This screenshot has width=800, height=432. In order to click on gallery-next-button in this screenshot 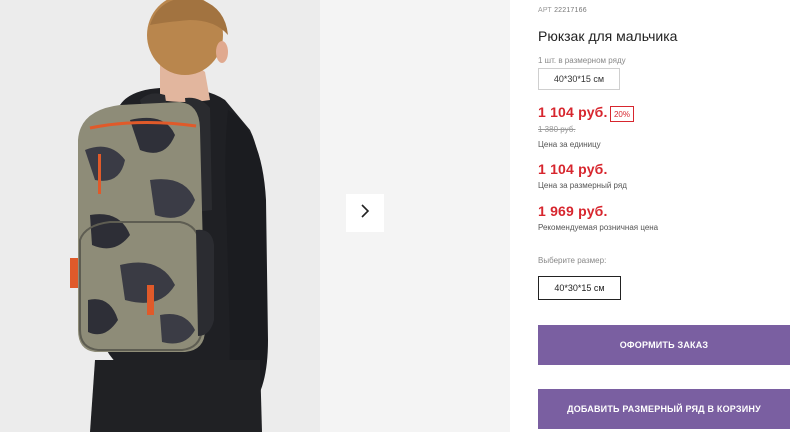, I will do `click(365, 213)`.